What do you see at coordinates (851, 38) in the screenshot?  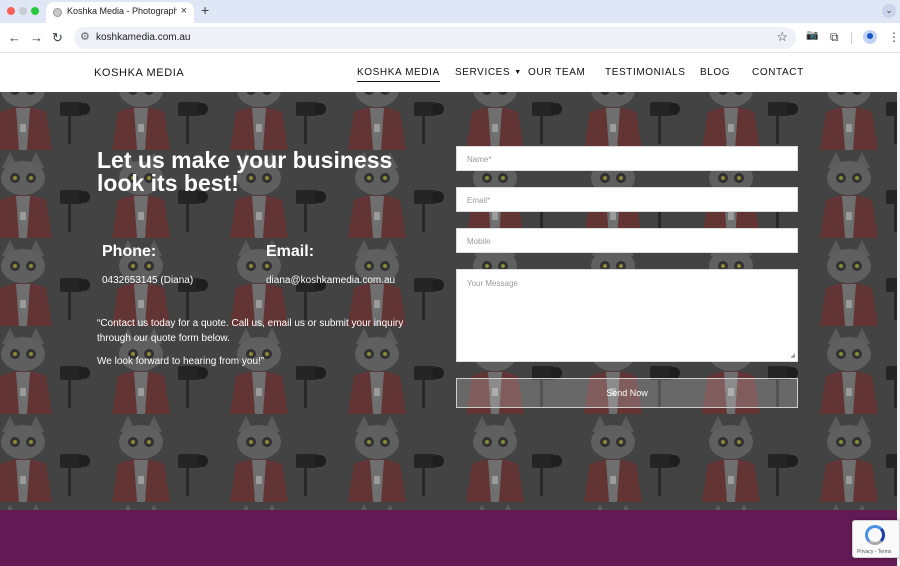 I see `toolbar-divider` at bounding box center [851, 38].